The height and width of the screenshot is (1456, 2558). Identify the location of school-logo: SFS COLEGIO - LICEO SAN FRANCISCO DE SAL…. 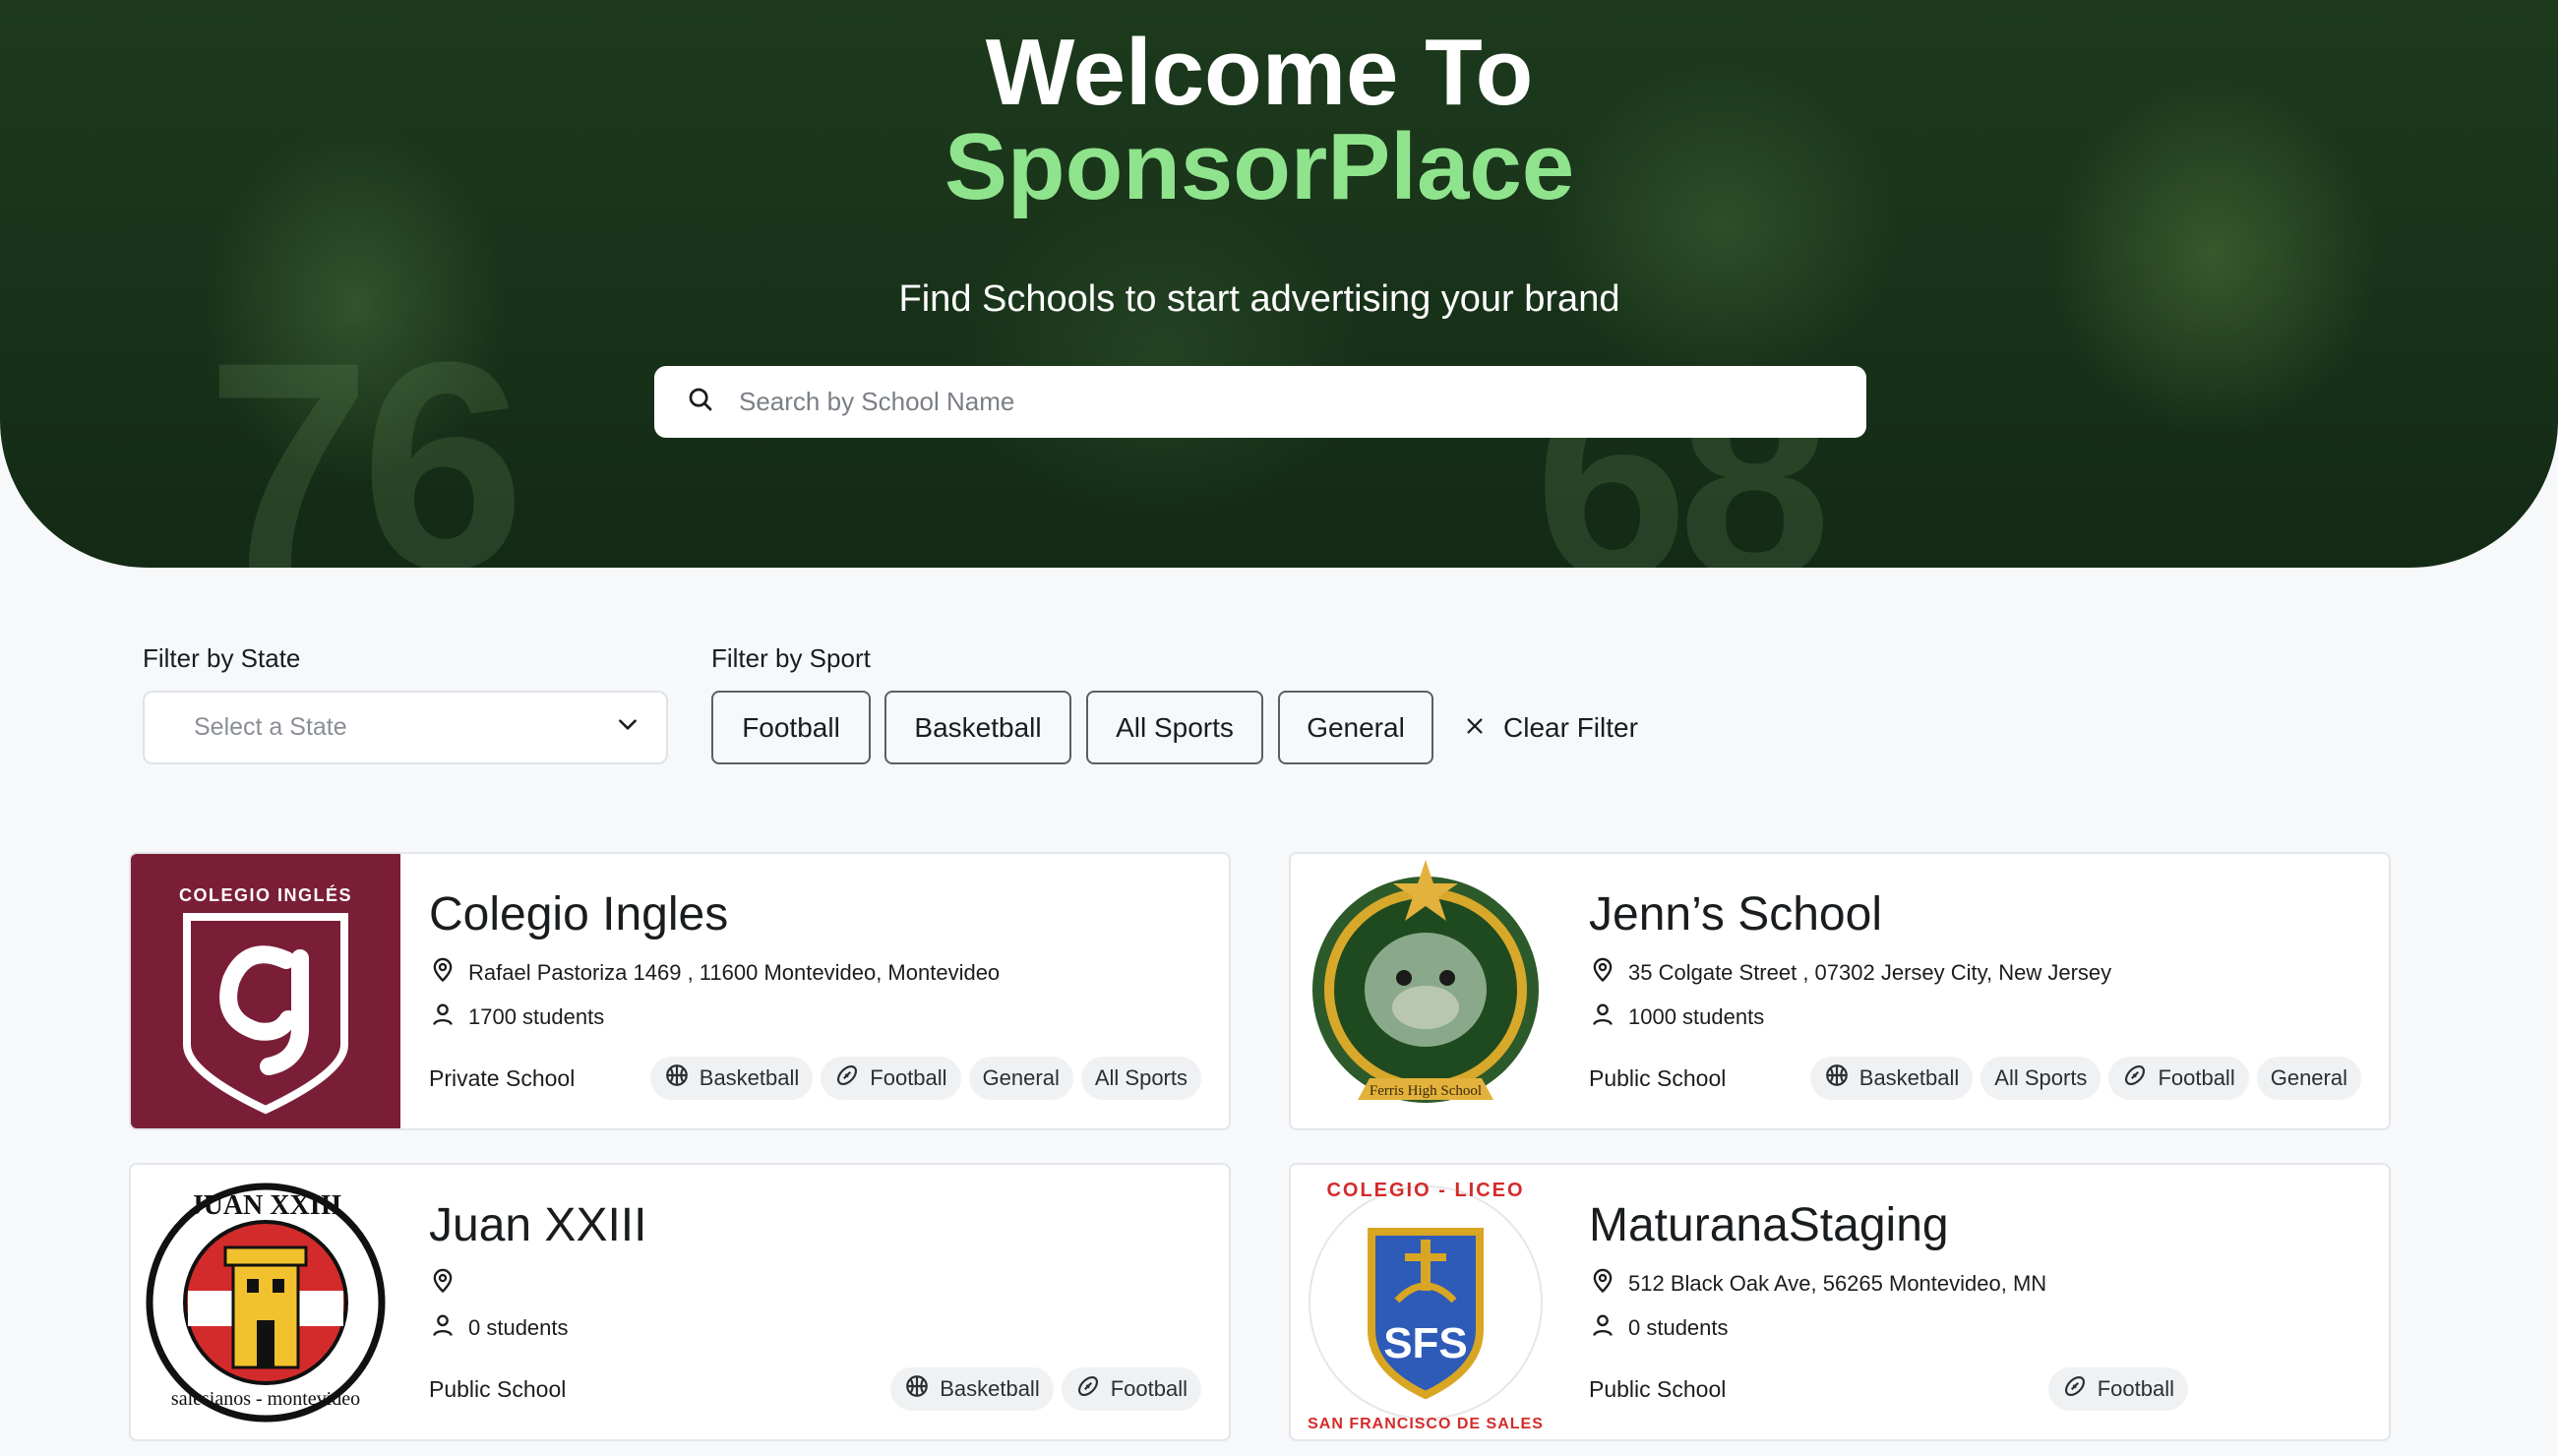
(1425, 1302).